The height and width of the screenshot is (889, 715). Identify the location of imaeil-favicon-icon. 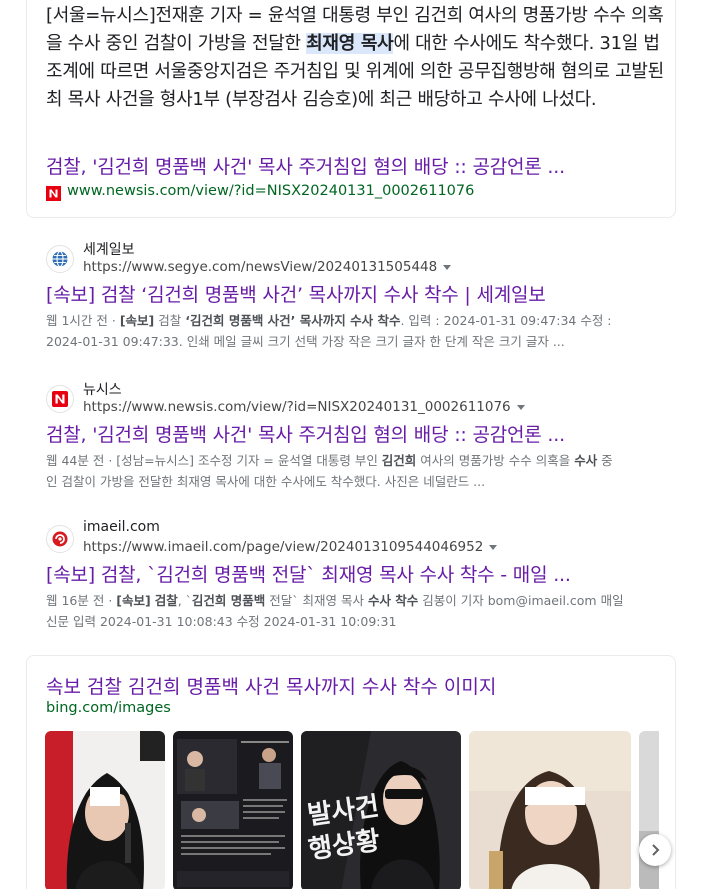
(60, 539).